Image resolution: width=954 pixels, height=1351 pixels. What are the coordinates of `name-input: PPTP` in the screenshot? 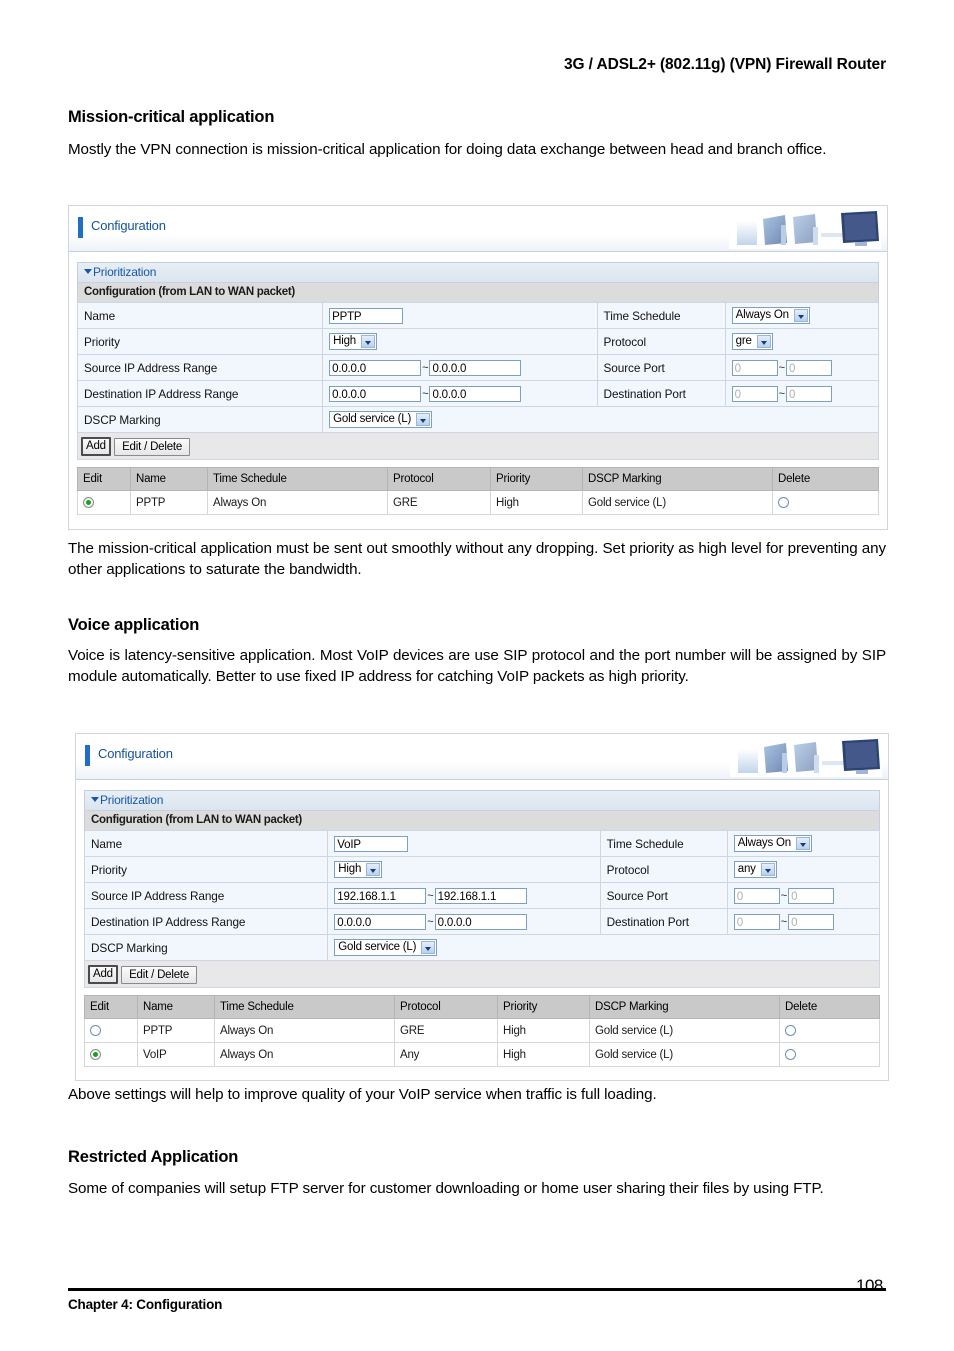 It's located at (366, 315).